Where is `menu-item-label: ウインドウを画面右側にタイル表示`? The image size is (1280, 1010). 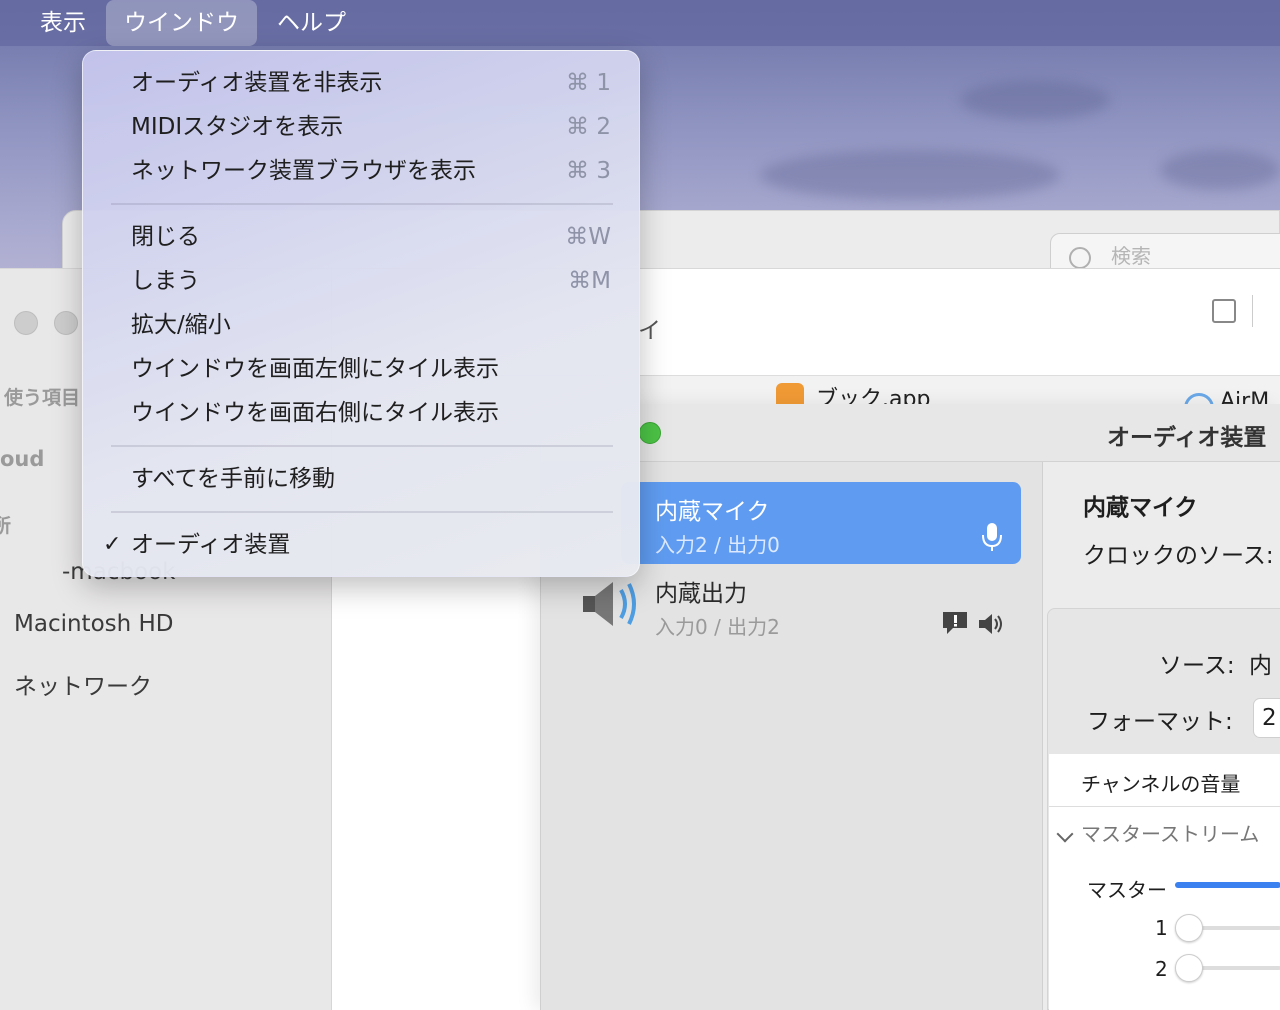 menu-item-label: ウインドウを画面右側にタイル表示 is located at coordinates (315, 413).